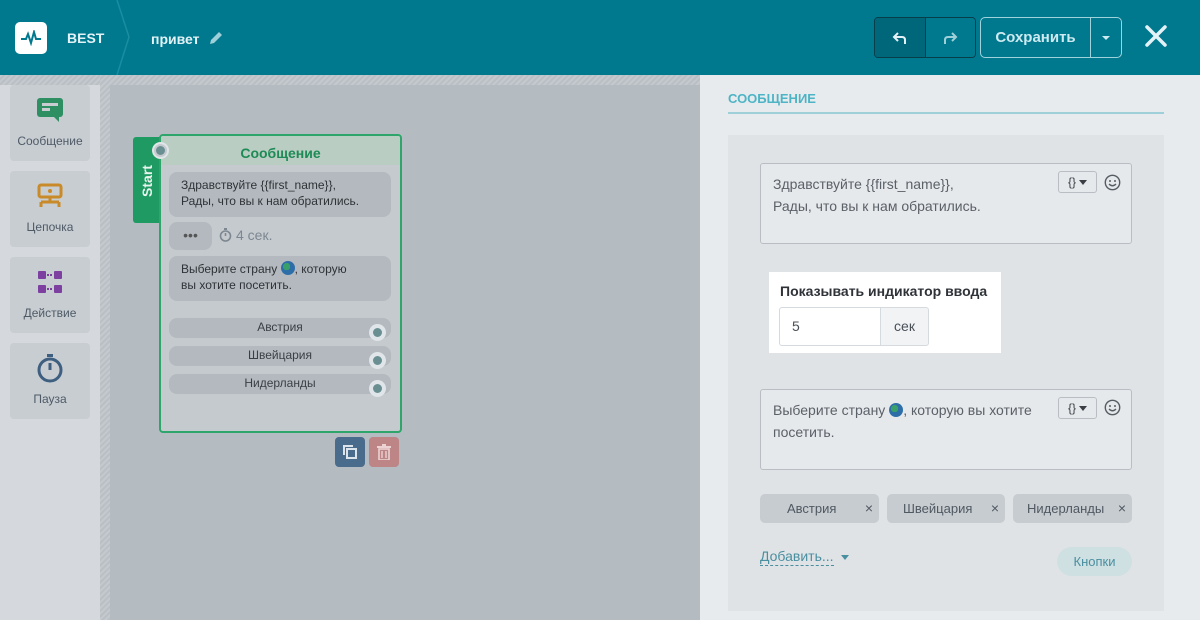 Image resolution: width=1200 pixels, height=620 pixels. I want to click on save-dropdown-button, so click(1106, 37).